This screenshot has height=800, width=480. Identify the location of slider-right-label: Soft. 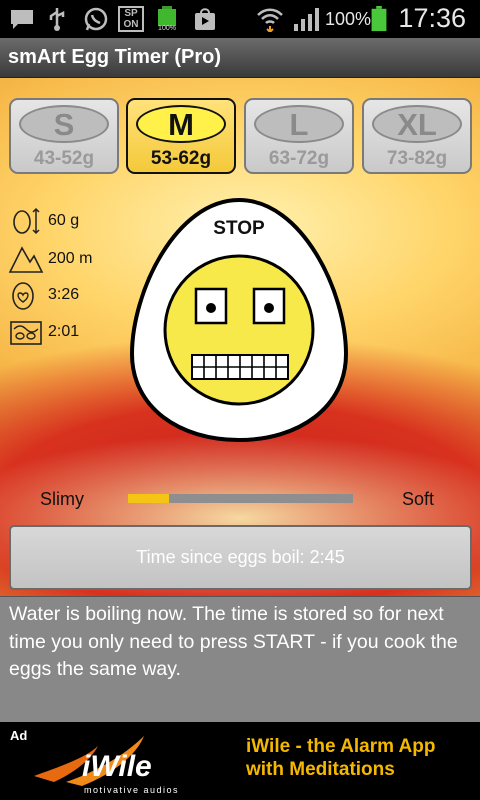
(417, 499).